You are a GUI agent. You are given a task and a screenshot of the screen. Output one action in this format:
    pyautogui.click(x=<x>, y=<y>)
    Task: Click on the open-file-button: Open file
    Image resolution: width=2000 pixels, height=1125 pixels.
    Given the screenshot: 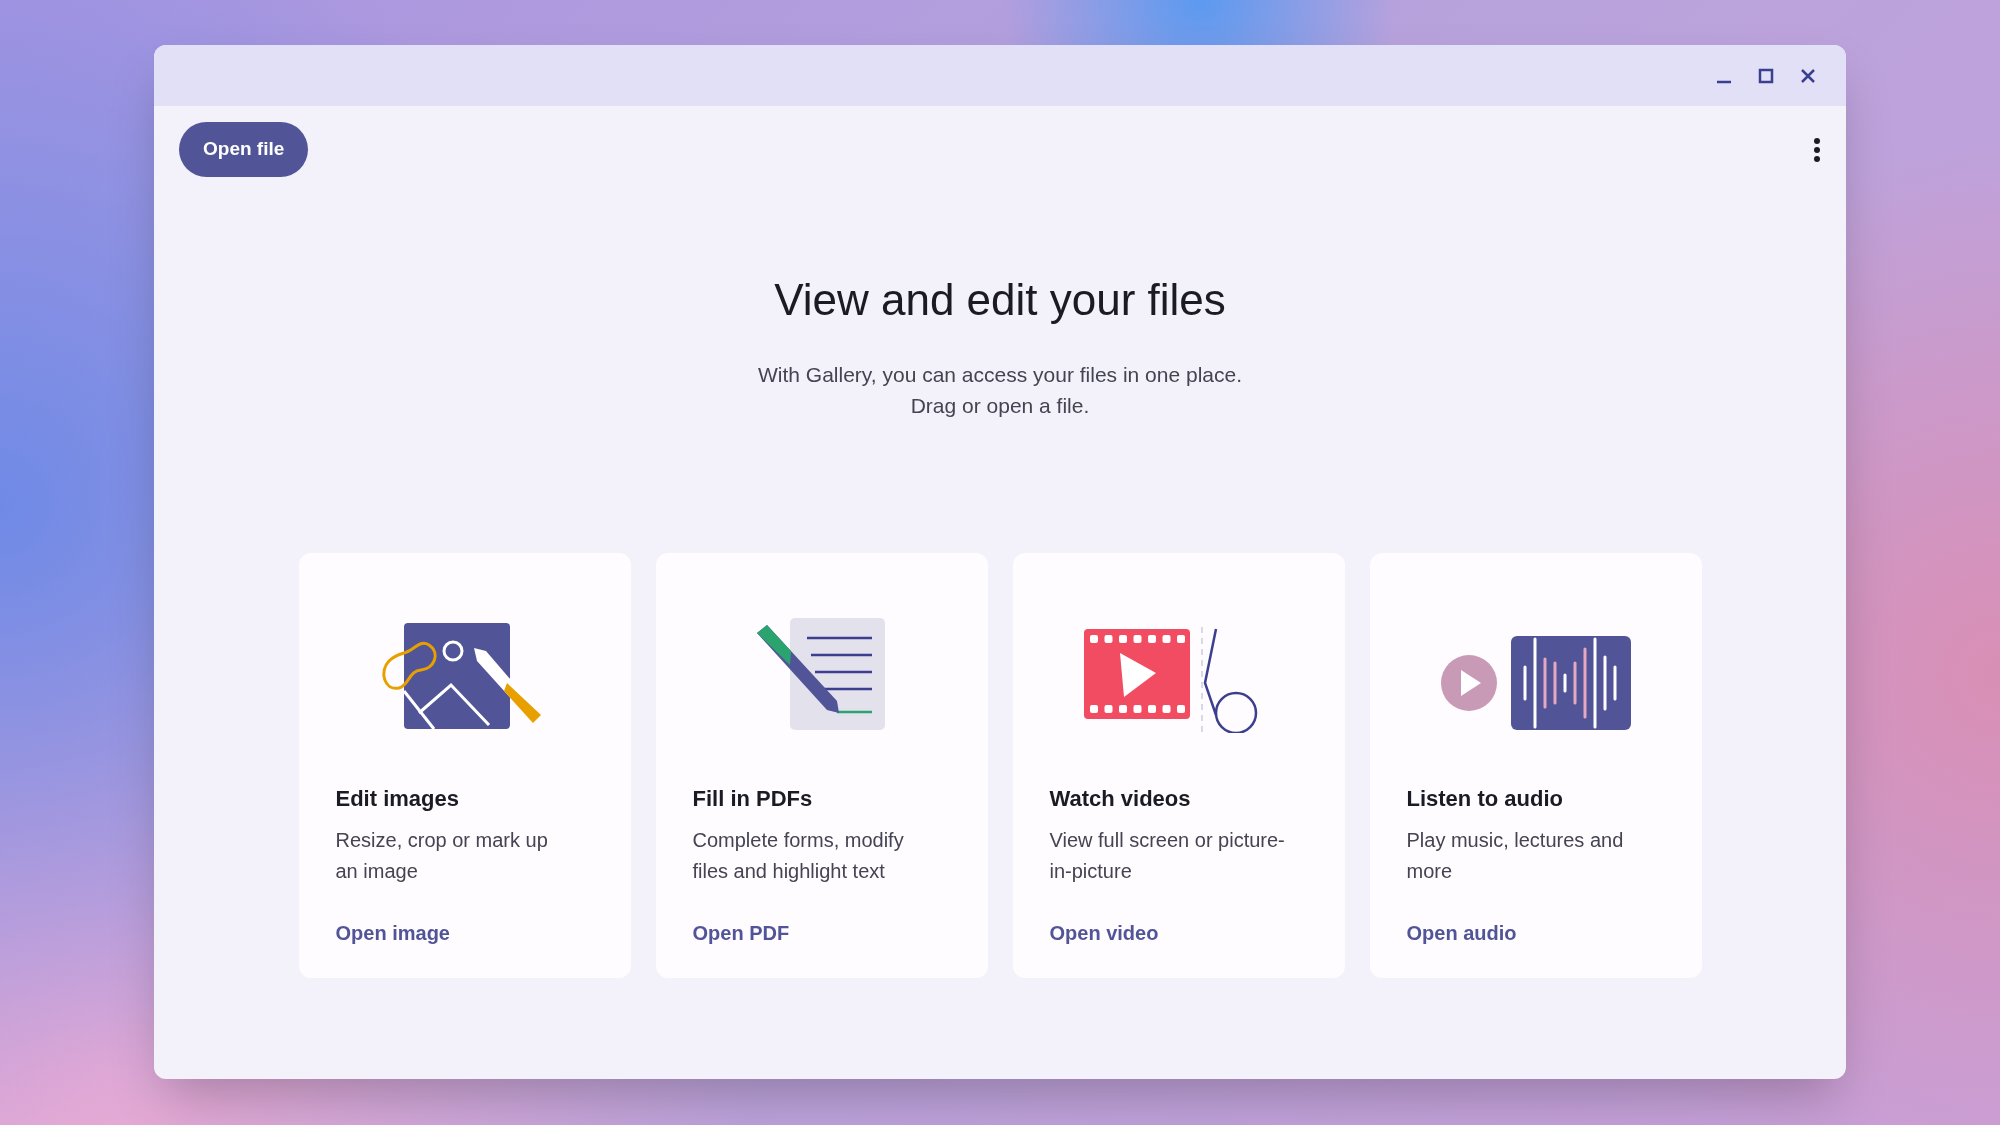 What is the action you would take?
    pyautogui.click(x=244, y=149)
    